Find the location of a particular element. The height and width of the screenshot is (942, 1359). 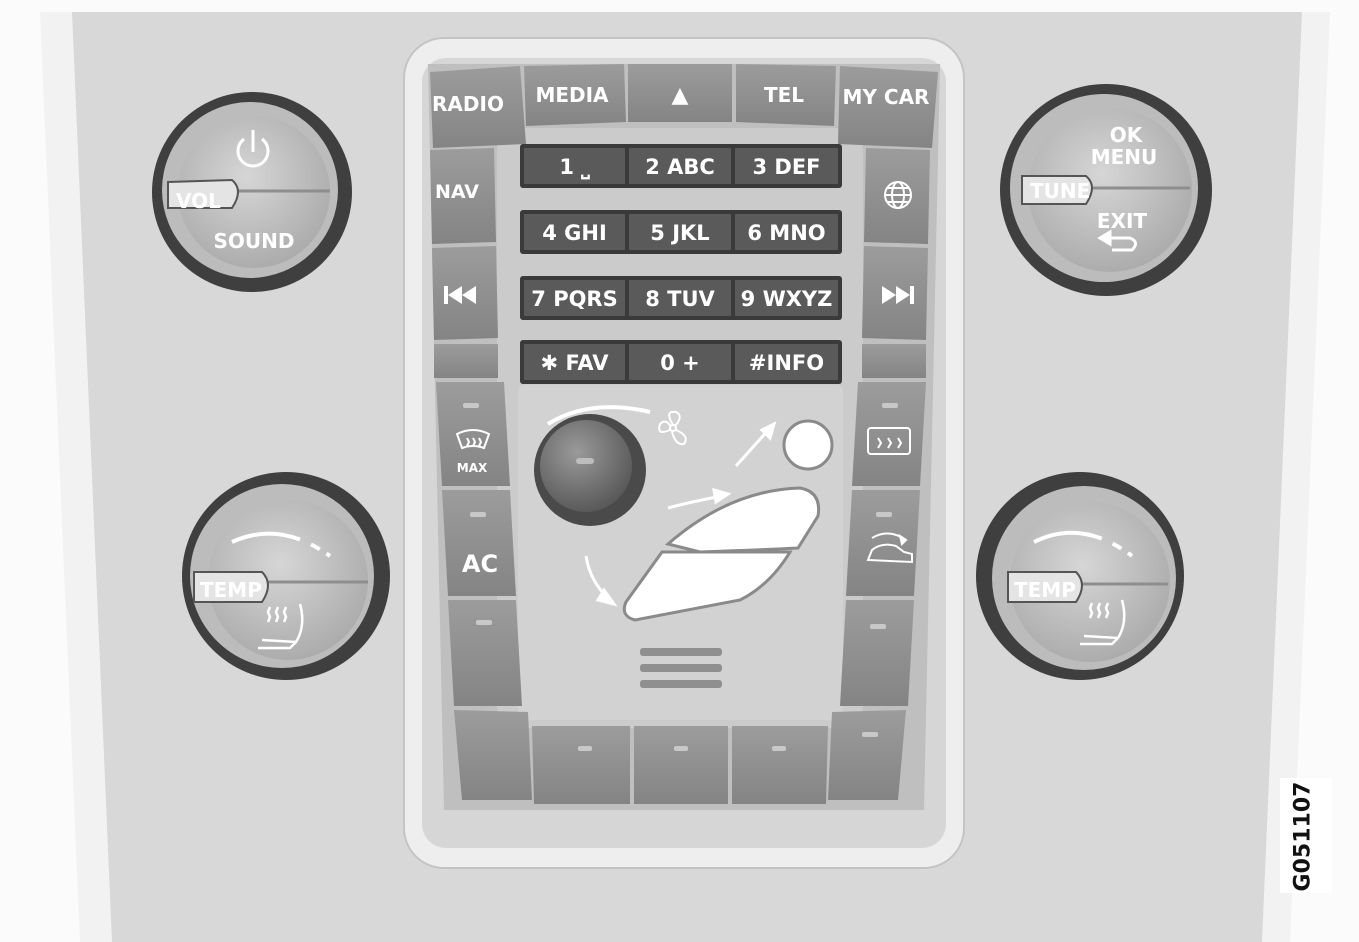

ac-label: AC is located at coordinates (480, 564).